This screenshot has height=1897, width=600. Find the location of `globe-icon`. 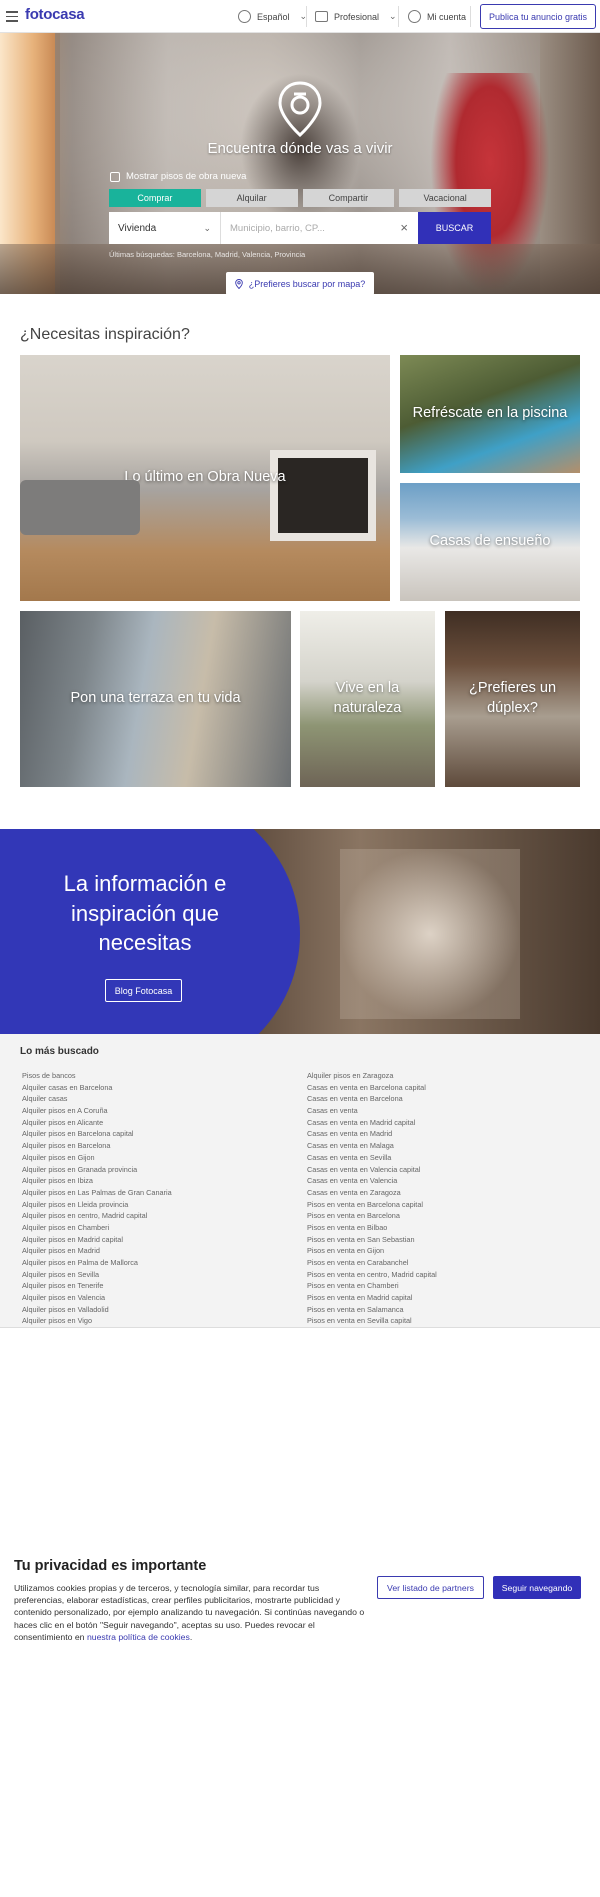

globe-icon is located at coordinates (244, 16).